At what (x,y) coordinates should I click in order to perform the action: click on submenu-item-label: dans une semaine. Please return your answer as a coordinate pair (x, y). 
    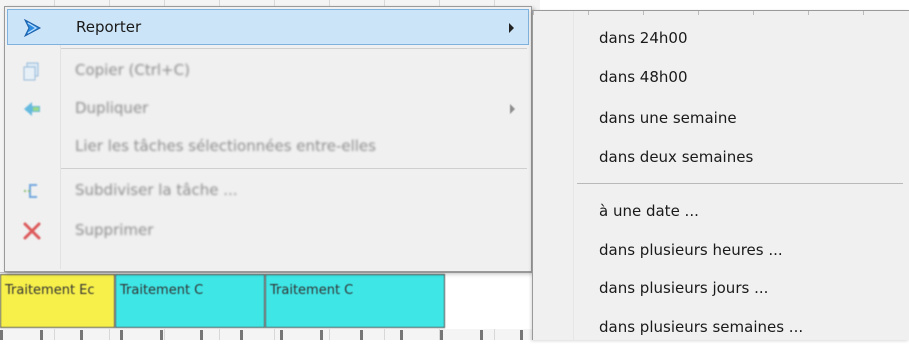
    Looking at the image, I should click on (668, 118).